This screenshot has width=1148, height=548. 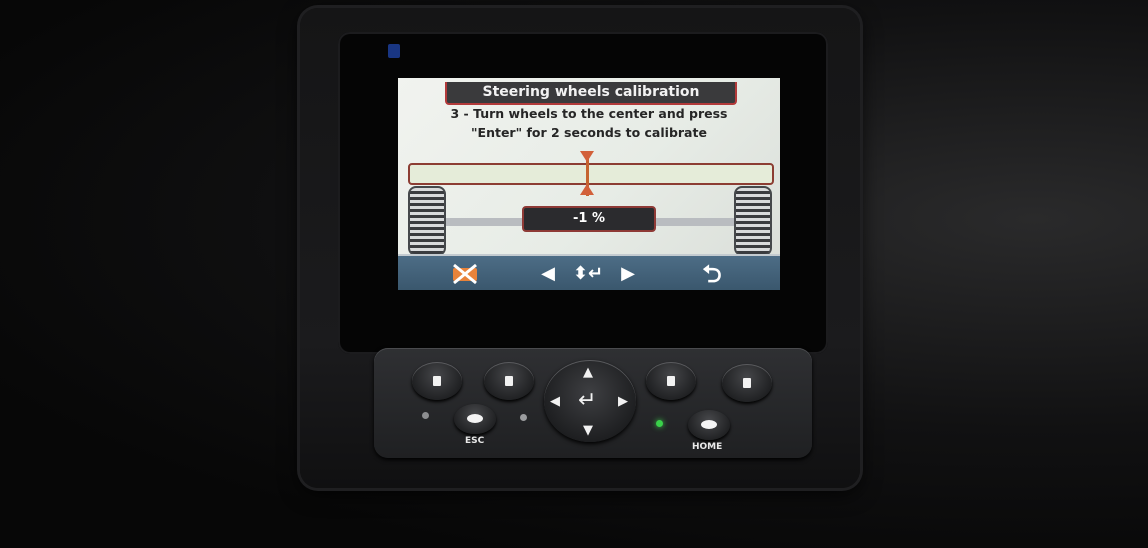 I want to click on nav-left-arrow-icon: ◀, so click(x=548, y=273).